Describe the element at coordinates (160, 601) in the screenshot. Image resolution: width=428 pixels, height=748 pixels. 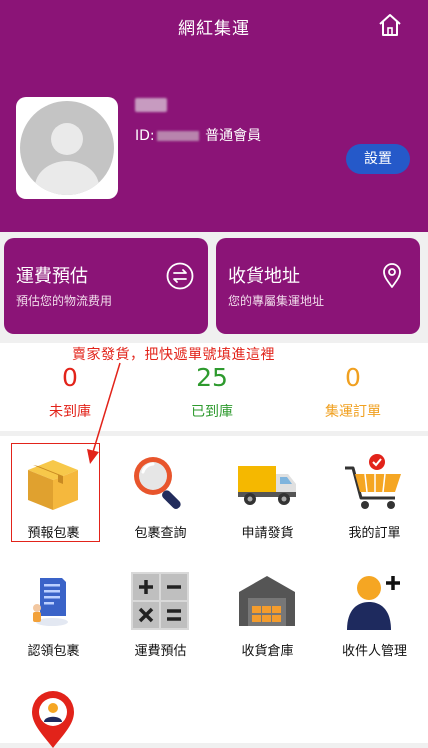
I see `calculator-icon` at that location.